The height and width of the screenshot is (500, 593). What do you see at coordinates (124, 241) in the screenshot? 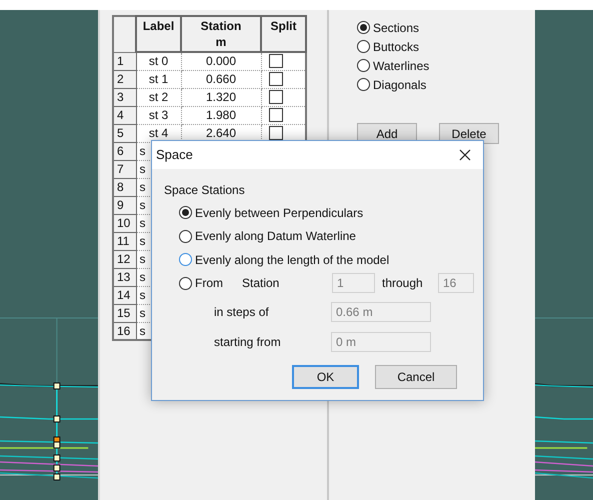
I see `row-header: 11` at bounding box center [124, 241].